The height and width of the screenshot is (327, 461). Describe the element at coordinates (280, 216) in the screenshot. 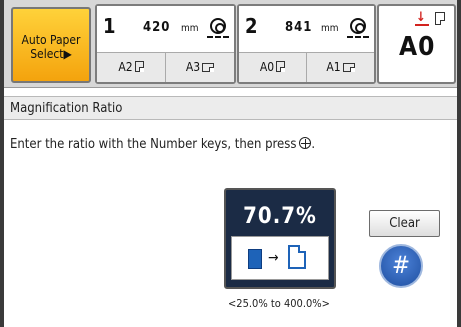

I see `ratio-value: 70.7%` at that location.